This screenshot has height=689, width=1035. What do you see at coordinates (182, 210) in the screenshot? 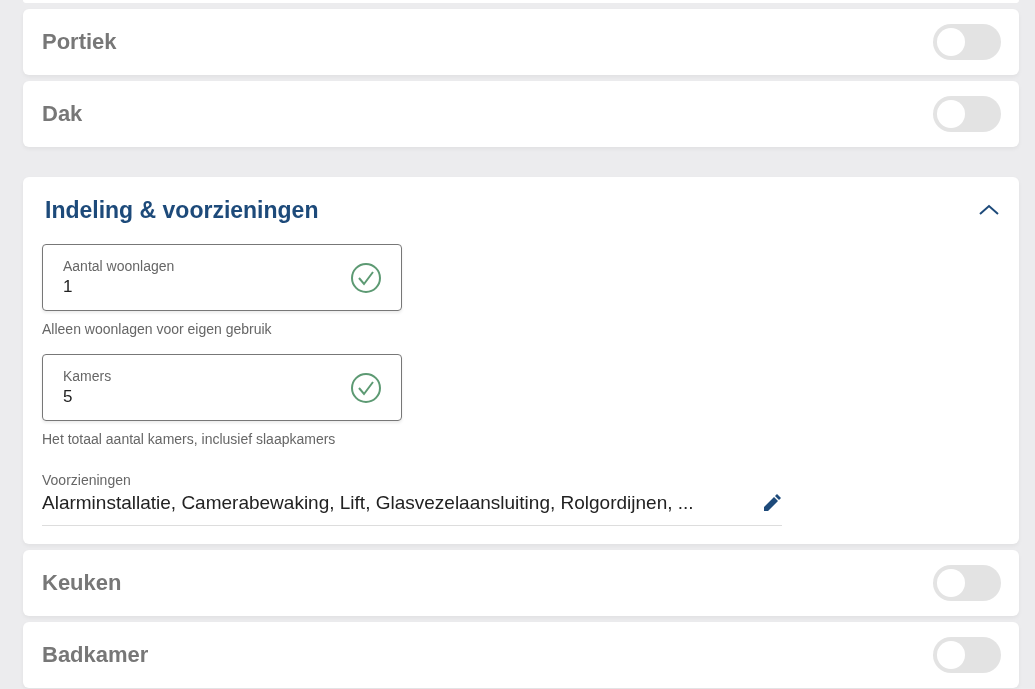
I see `section-title: Indeling & voorzieningen` at bounding box center [182, 210].